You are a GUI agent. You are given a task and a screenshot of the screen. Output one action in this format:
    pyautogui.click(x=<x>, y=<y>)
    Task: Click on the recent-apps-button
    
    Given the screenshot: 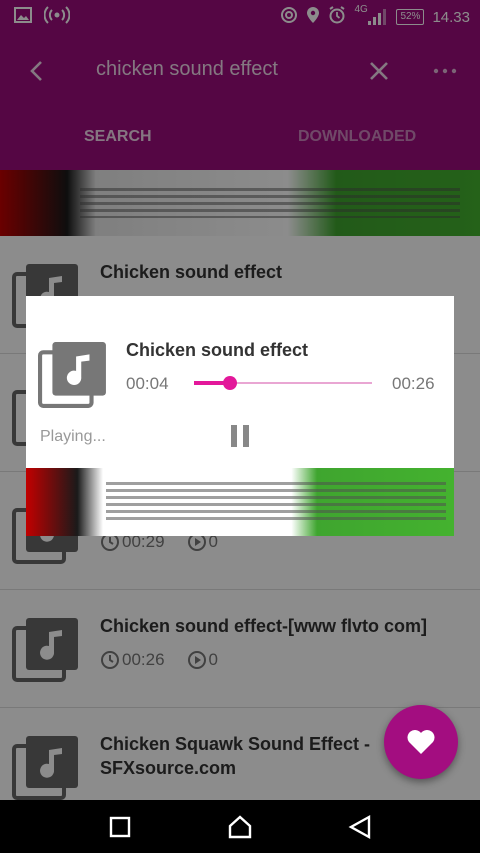 What is the action you would take?
    pyautogui.click(x=120, y=827)
    